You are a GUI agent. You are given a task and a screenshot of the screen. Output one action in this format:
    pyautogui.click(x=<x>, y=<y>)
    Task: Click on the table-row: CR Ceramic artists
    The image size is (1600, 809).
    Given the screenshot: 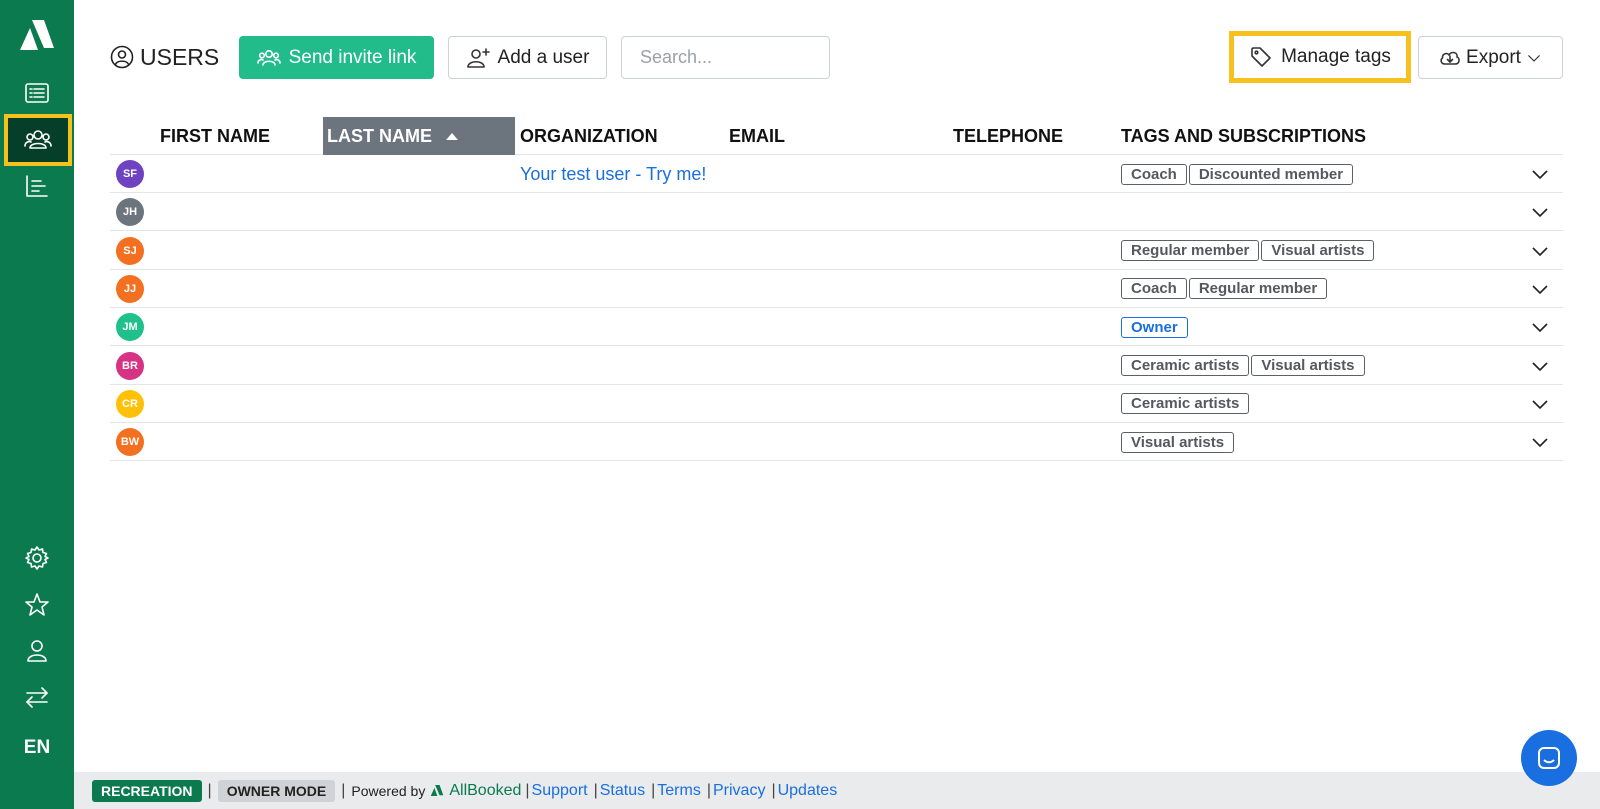 What is the action you would take?
    pyautogui.click(x=836, y=404)
    